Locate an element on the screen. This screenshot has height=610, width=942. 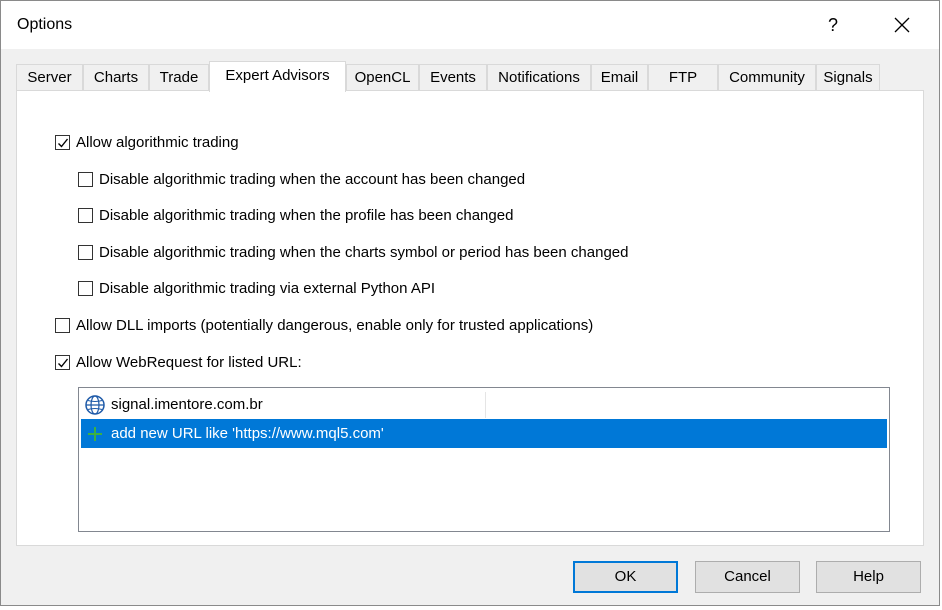
allow-webrequest-option: Allow WebRequest for listed URL: is located at coordinates (178, 362).